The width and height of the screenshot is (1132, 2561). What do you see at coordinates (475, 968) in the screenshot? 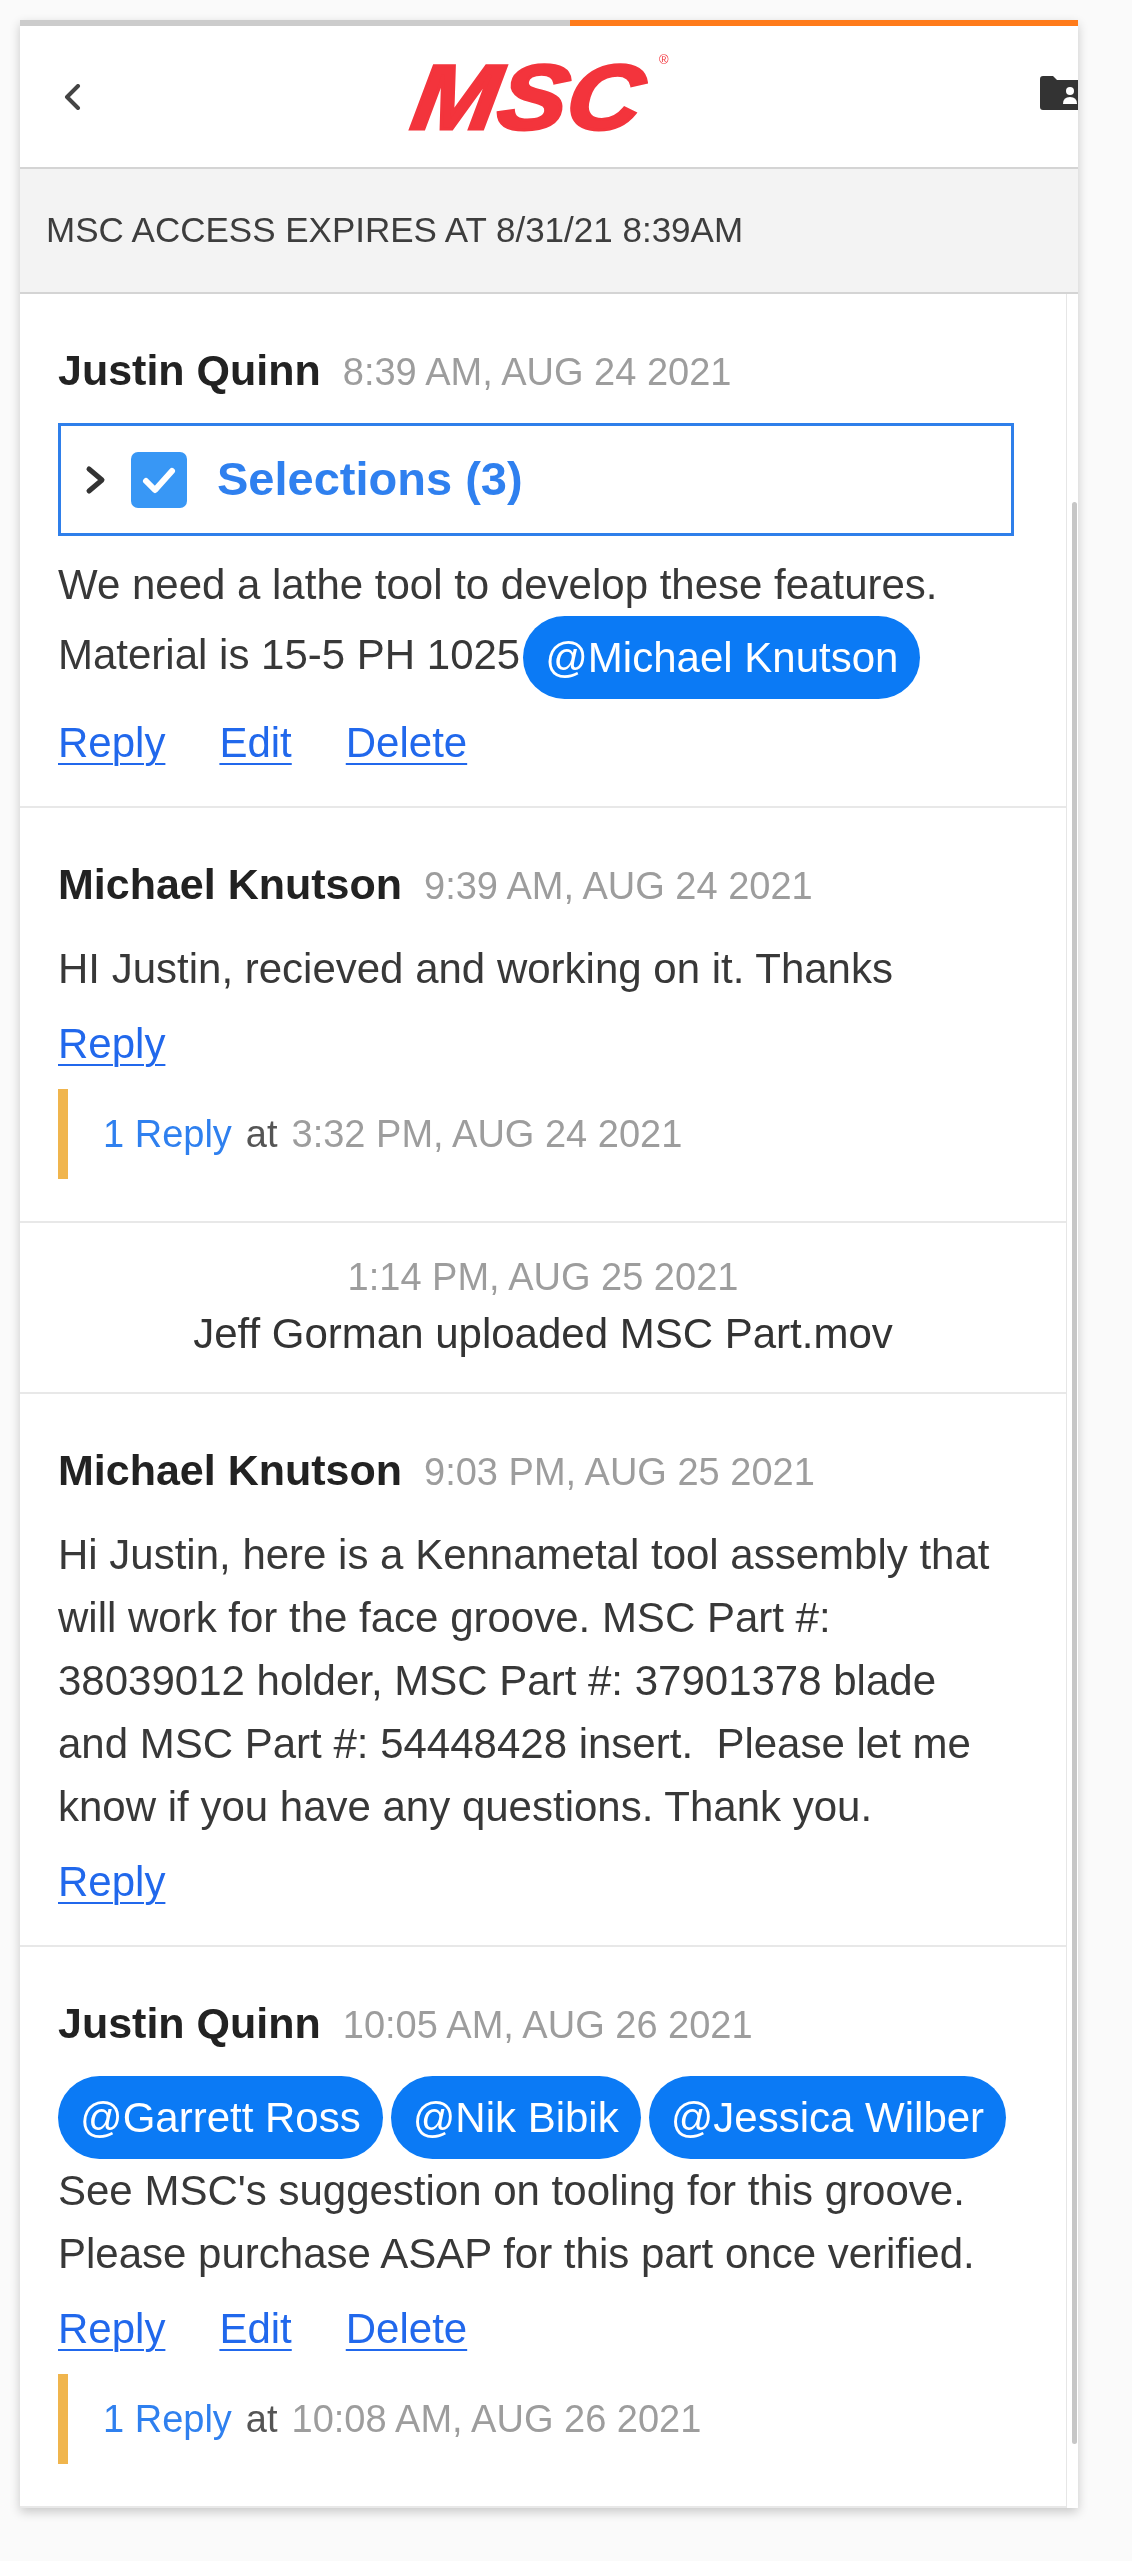
I see `comment-text: HI Justin, recieved and working on it. Thanks` at bounding box center [475, 968].